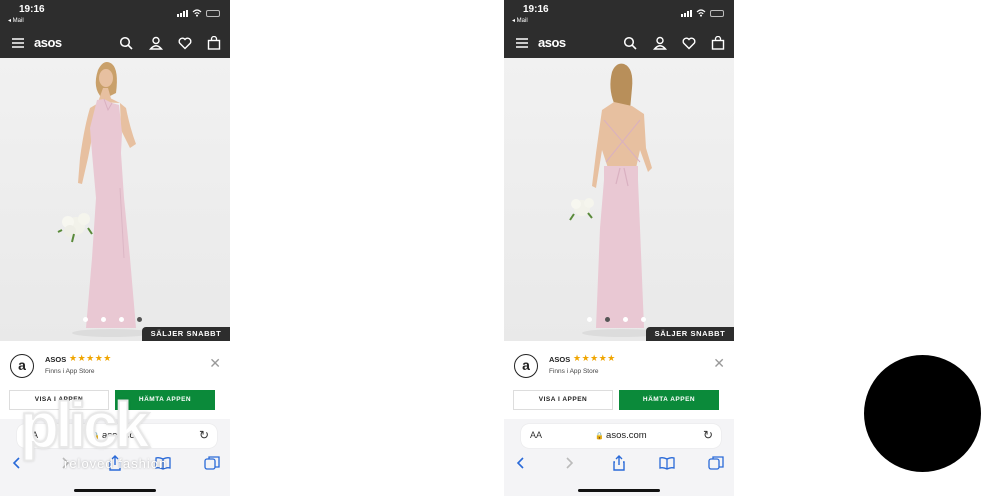  Describe the element at coordinates (615, 200) in the screenshot. I see `dress-model-back-illustration` at that location.